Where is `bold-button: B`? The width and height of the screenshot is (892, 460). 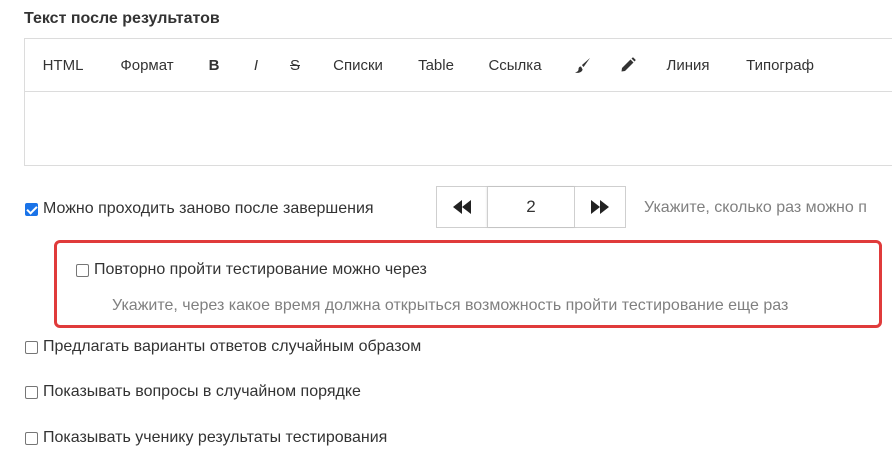 bold-button: B is located at coordinates (214, 65).